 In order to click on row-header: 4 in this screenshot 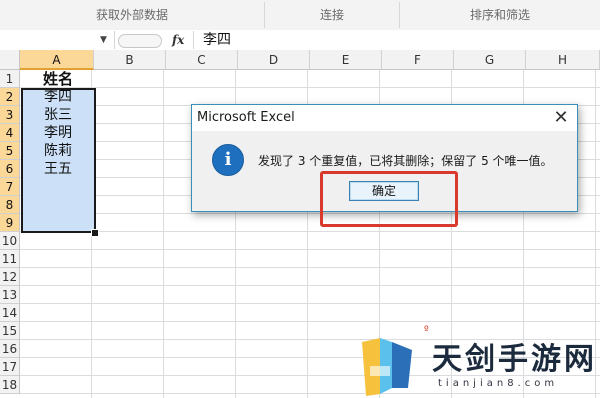, I will do `click(10, 133)`.